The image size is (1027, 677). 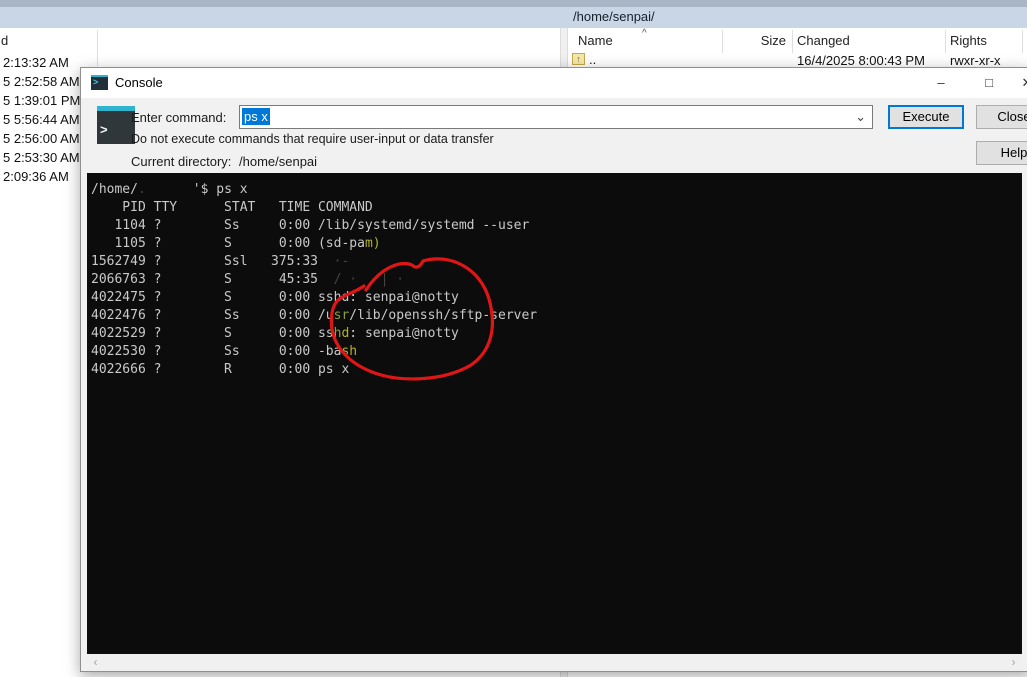 What do you see at coordinates (860, 117) in the screenshot?
I see `chevron-down-icon: ⌄` at bounding box center [860, 117].